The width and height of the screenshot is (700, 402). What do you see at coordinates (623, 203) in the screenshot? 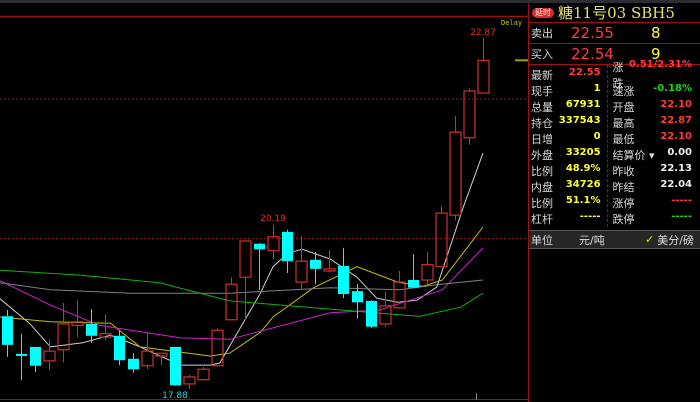
I see `info-label: 涨停` at bounding box center [623, 203].